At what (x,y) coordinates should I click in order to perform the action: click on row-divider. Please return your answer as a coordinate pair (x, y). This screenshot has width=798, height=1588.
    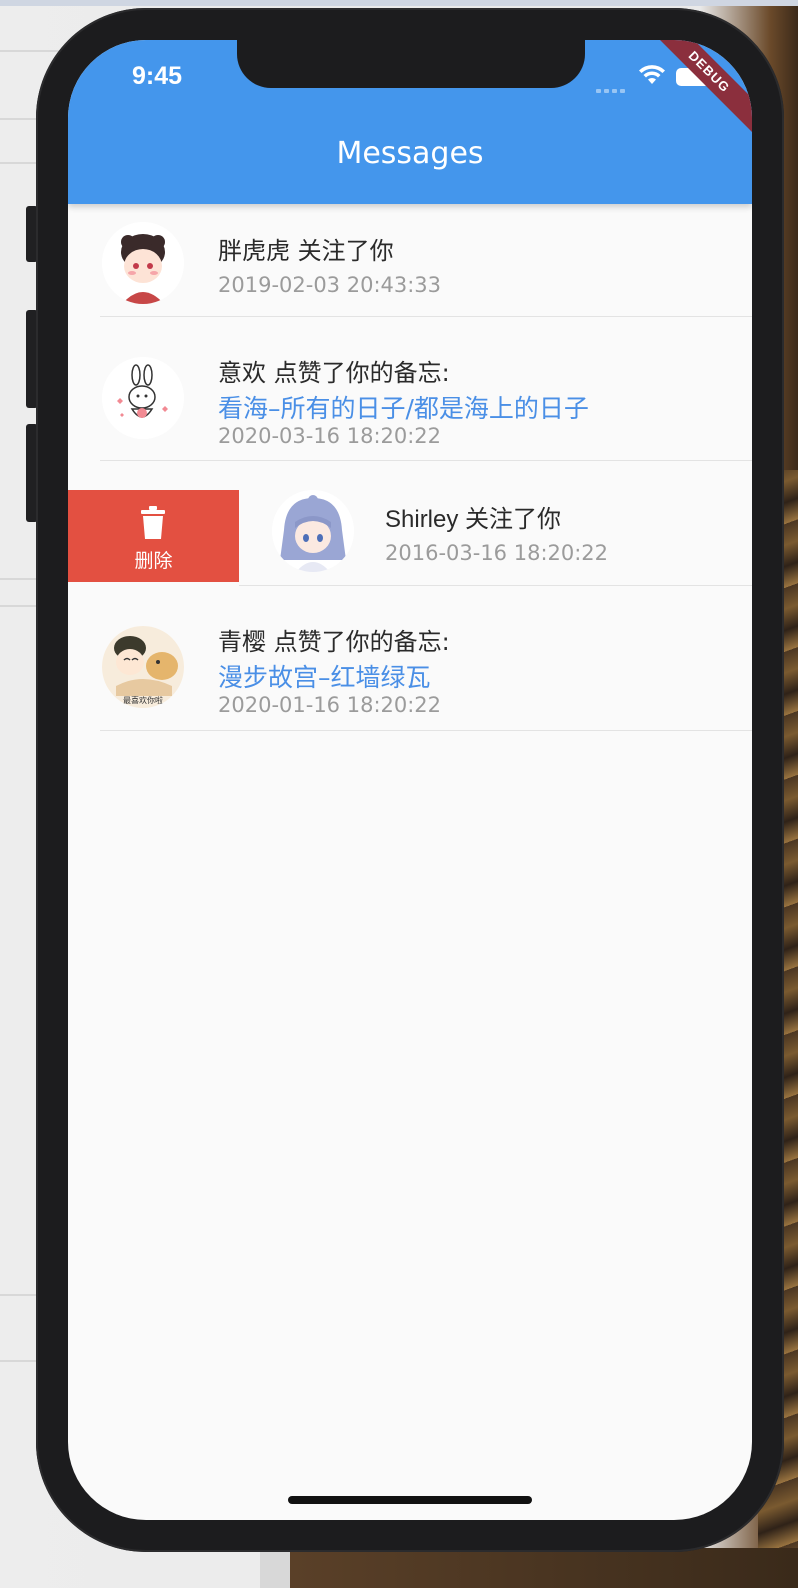
    Looking at the image, I should click on (426, 730).